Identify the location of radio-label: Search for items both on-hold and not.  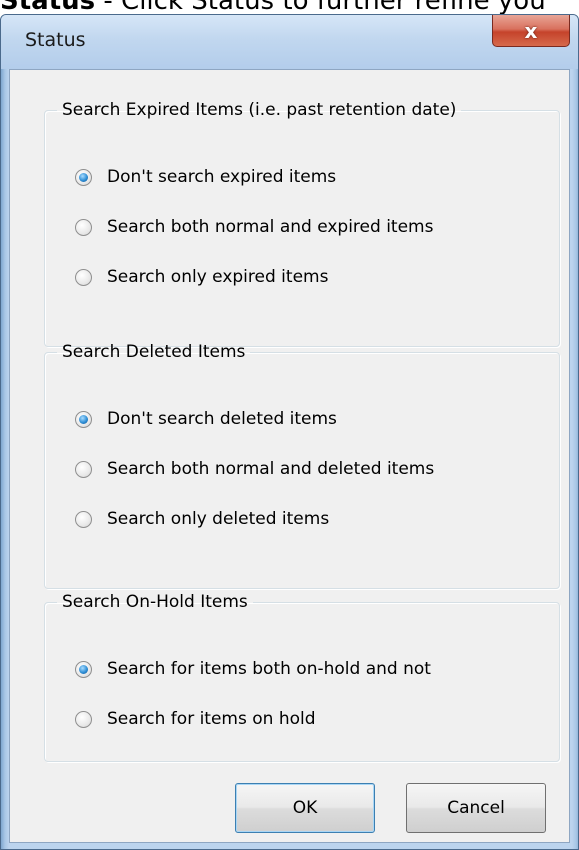
(269, 669).